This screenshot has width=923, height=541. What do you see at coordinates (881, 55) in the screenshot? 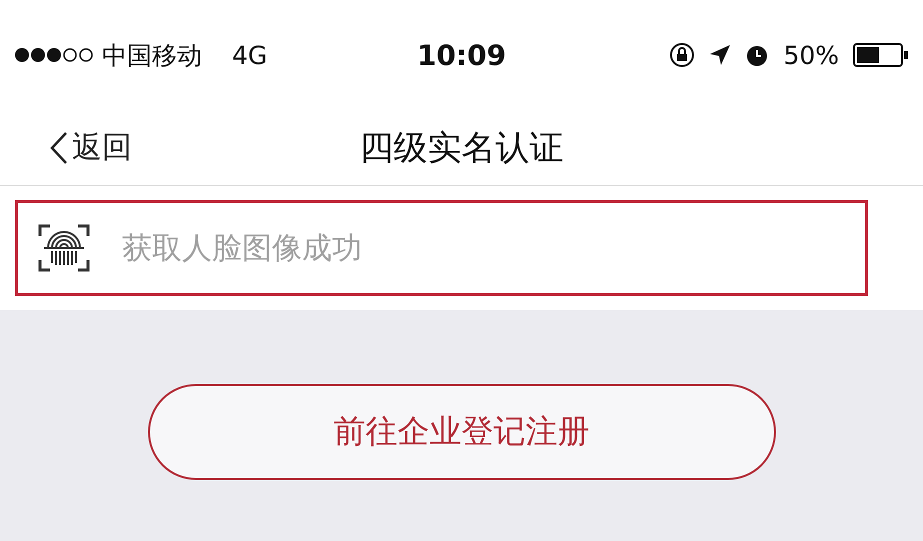
I see `battery-icon` at bounding box center [881, 55].